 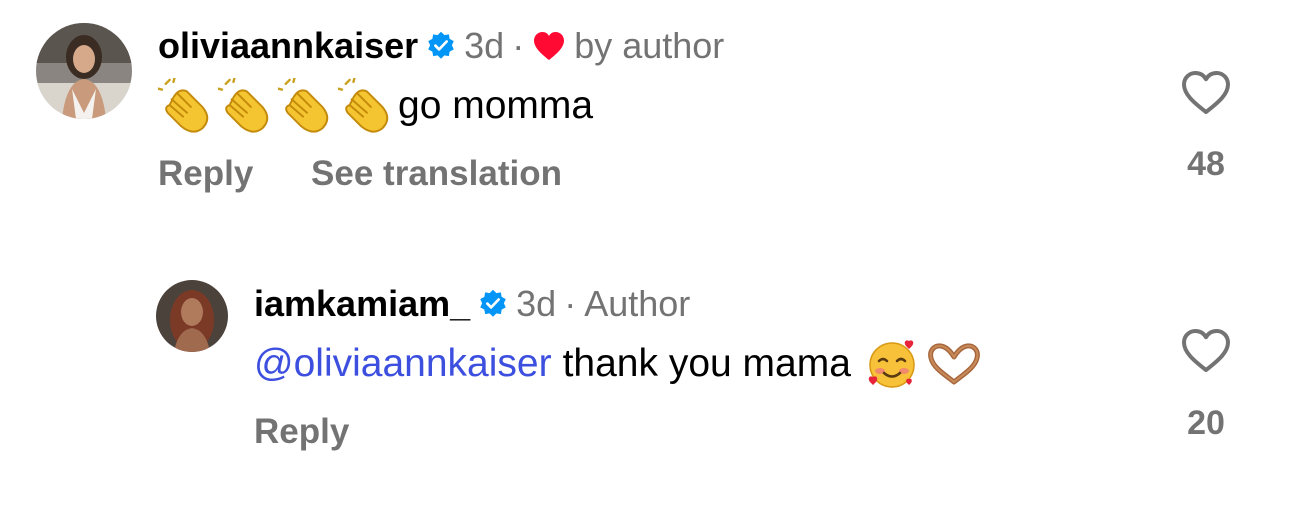 What do you see at coordinates (362, 304) in the screenshot?
I see `username: iamkamiam_` at bounding box center [362, 304].